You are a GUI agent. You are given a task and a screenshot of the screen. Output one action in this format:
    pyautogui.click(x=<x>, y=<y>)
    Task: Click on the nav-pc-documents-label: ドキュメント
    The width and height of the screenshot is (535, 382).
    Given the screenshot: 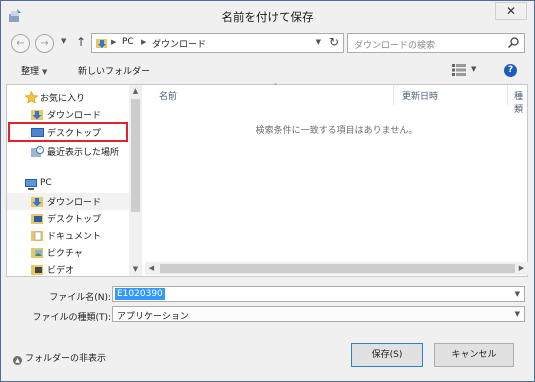 What is the action you would take?
    pyautogui.click(x=74, y=237)
    